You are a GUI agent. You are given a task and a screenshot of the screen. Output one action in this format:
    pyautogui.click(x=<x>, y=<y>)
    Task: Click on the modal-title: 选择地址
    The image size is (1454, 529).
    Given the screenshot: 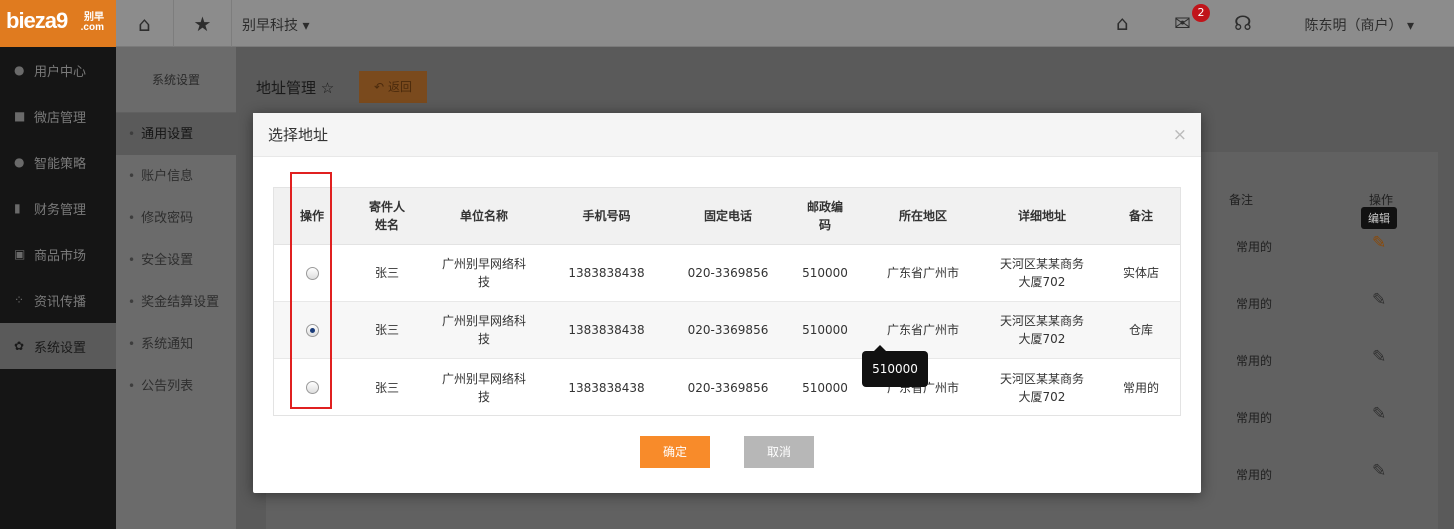 What is the action you would take?
    pyautogui.click(x=298, y=135)
    